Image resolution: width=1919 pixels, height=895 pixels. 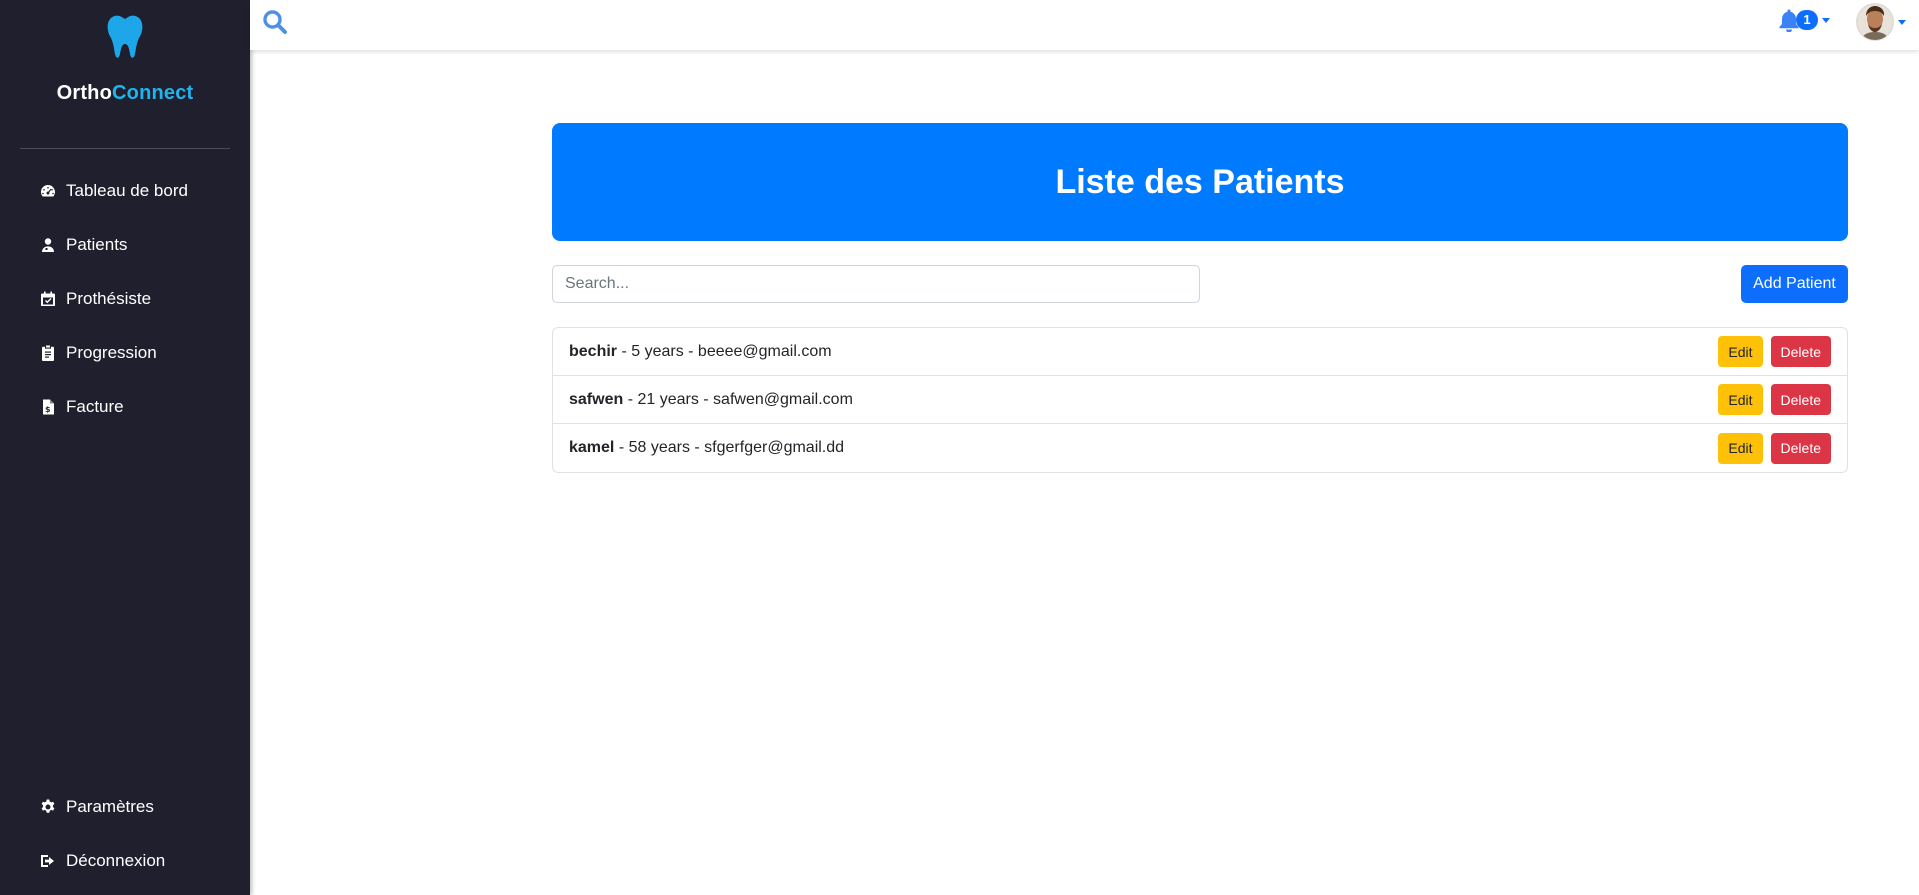 I want to click on sidebar-item-label: Tableau de bord, so click(x=127, y=190).